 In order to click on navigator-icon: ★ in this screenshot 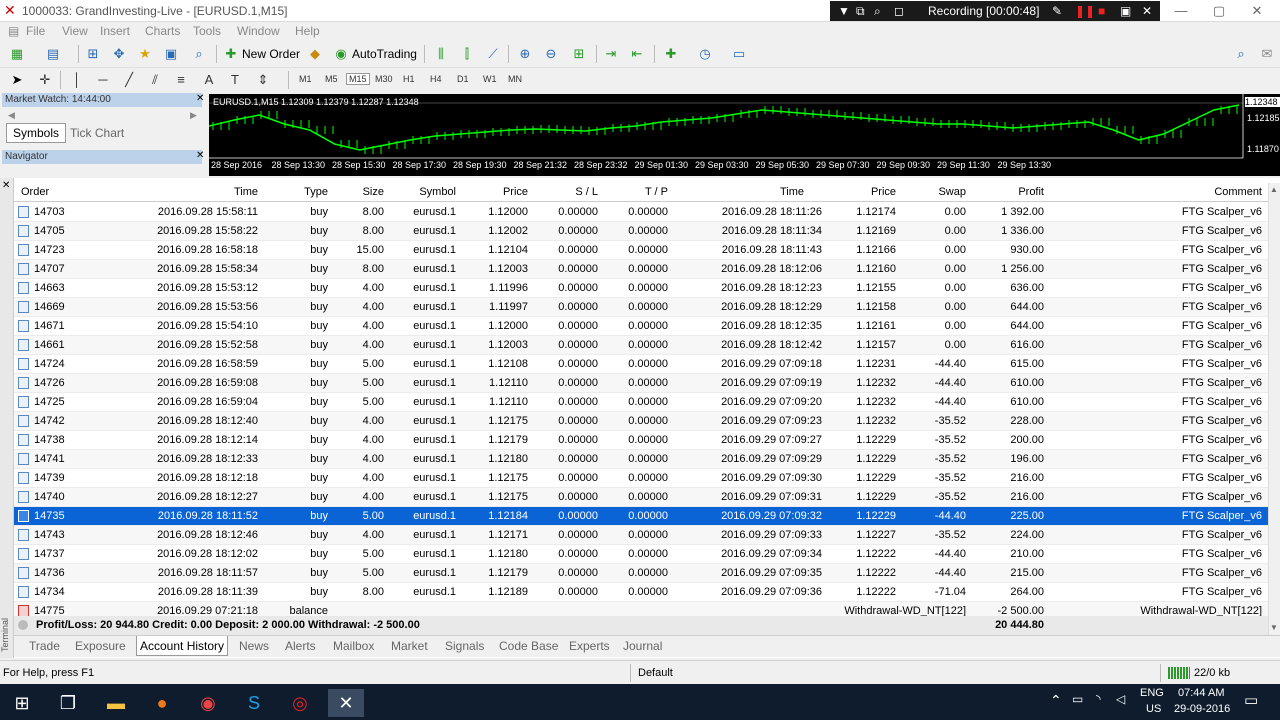, I will do `click(145, 54)`.